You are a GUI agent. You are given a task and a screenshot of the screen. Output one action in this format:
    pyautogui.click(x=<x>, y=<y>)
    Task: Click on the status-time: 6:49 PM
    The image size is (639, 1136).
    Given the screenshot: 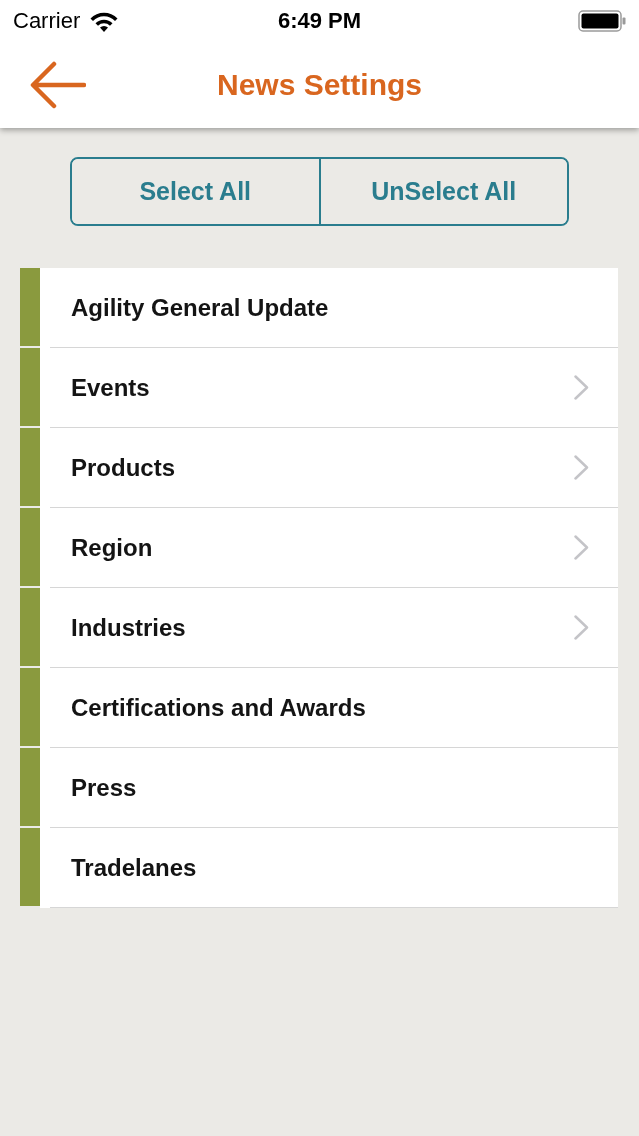 What is the action you would take?
    pyautogui.click(x=319, y=21)
    